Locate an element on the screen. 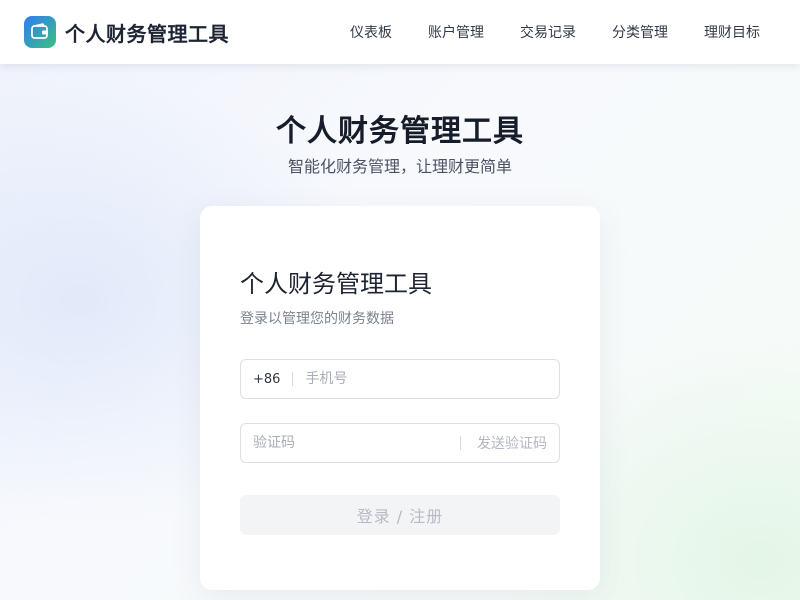 Image resolution: width=800 pixels, height=600 pixels. phone-field: +86 is located at coordinates (400, 379).